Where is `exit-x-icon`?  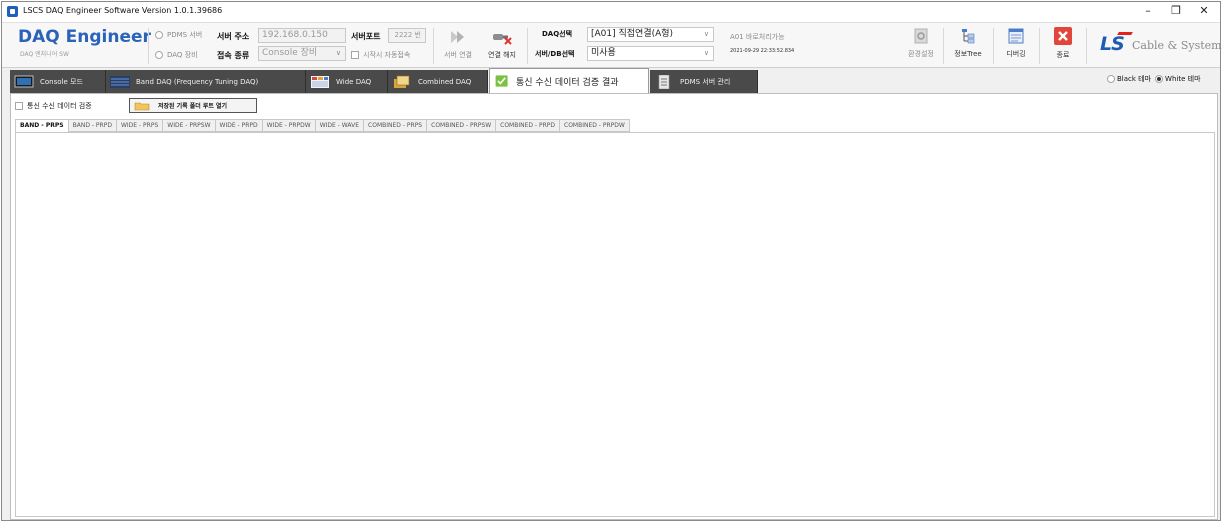 exit-x-icon is located at coordinates (1063, 36).